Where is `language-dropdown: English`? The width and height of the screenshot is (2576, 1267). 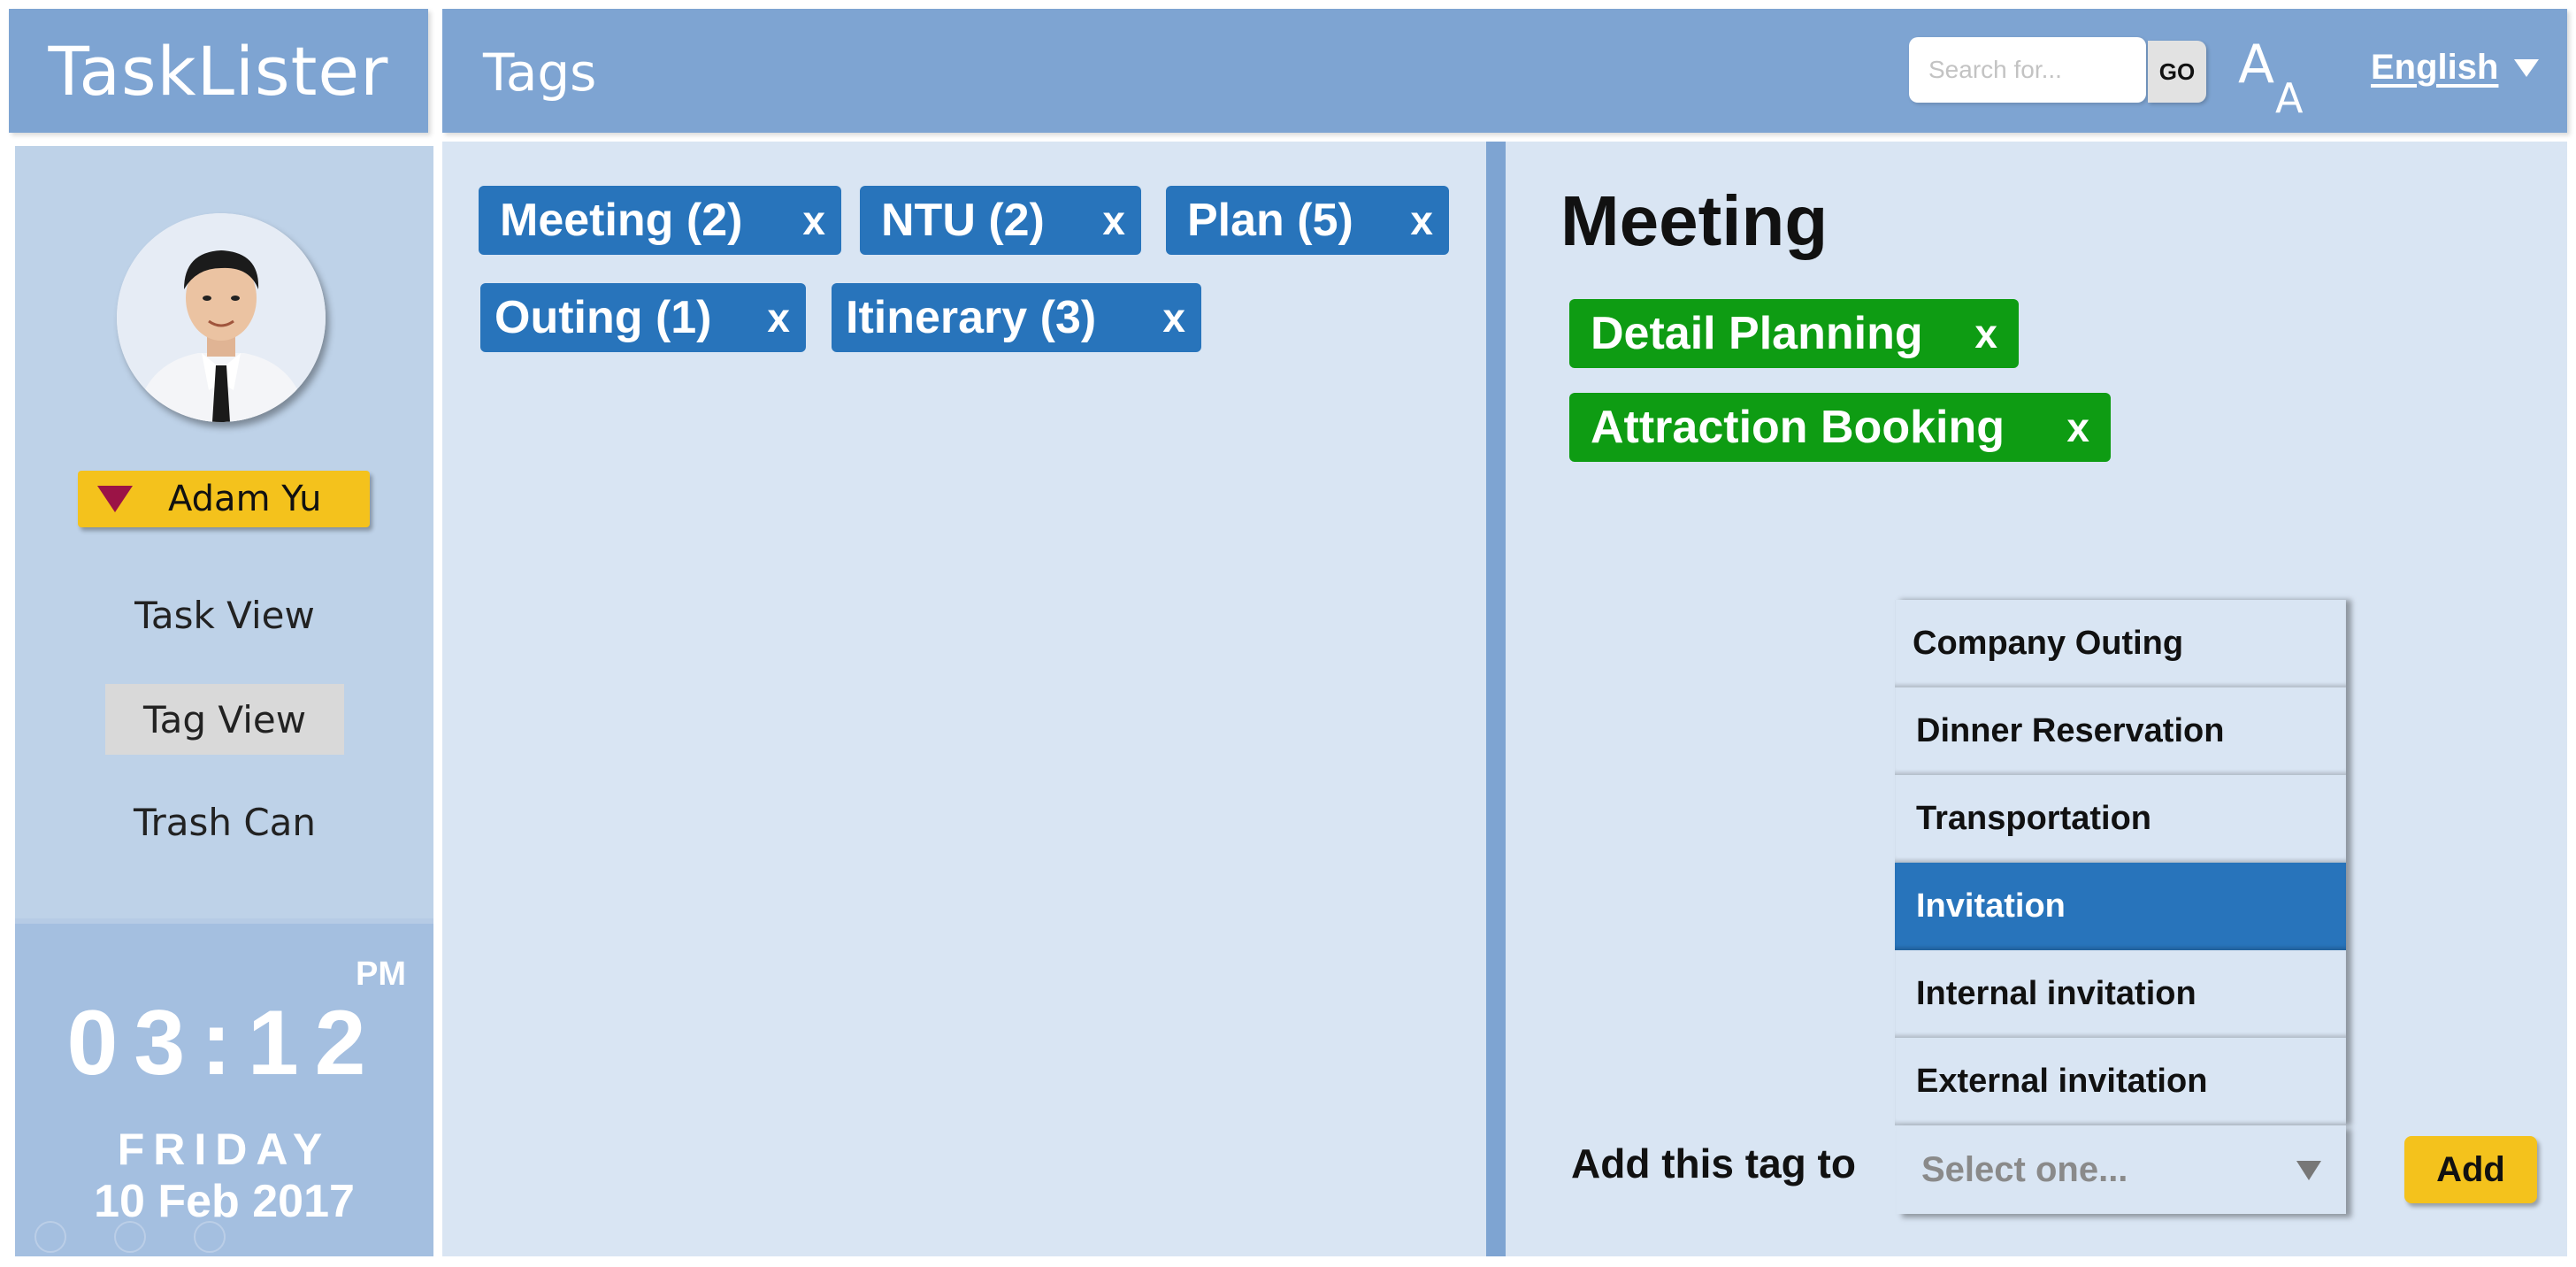
language-dropdown: English is located at coordinates (2455, 68).